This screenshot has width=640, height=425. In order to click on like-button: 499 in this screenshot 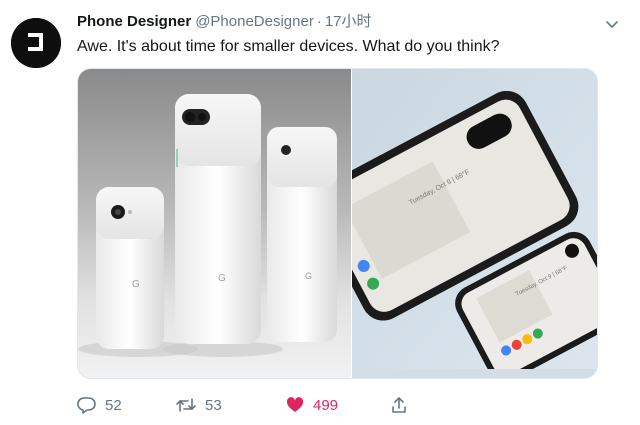, I will do `click(311, 405)`.